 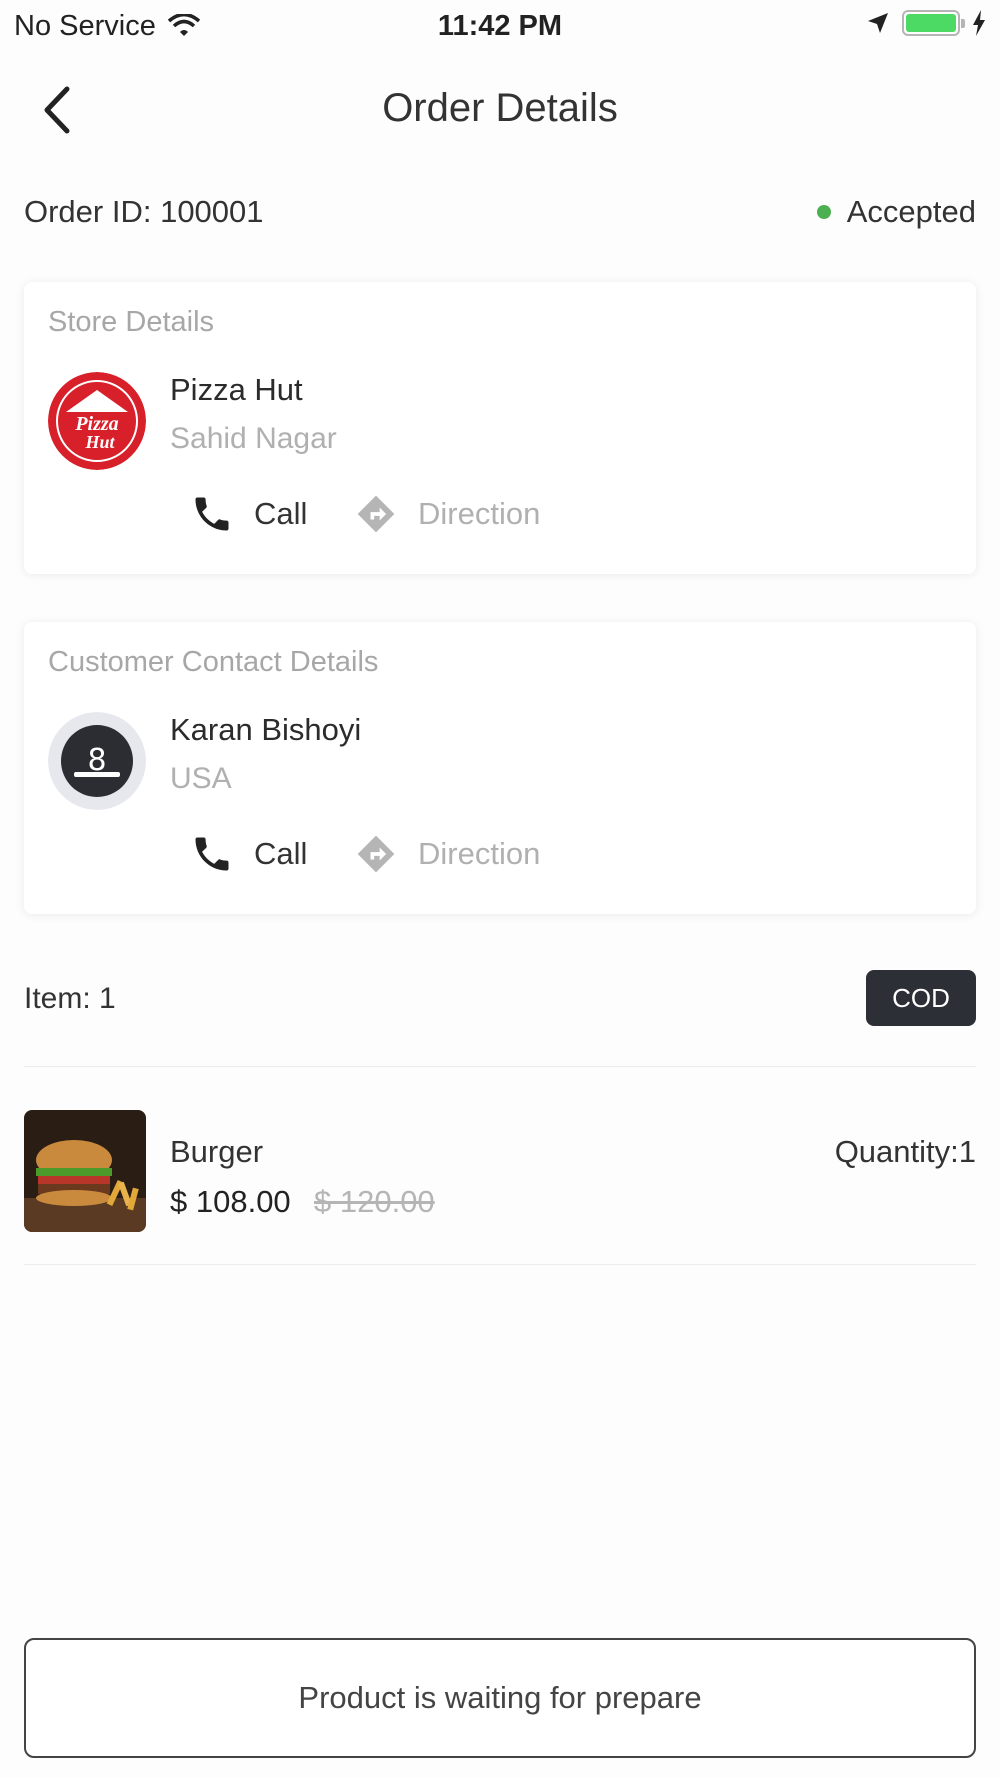 What do you see at coordinates (878, 23) in the screenshot?
I see `location-arrow-icon` at bounding box center [878, 23].